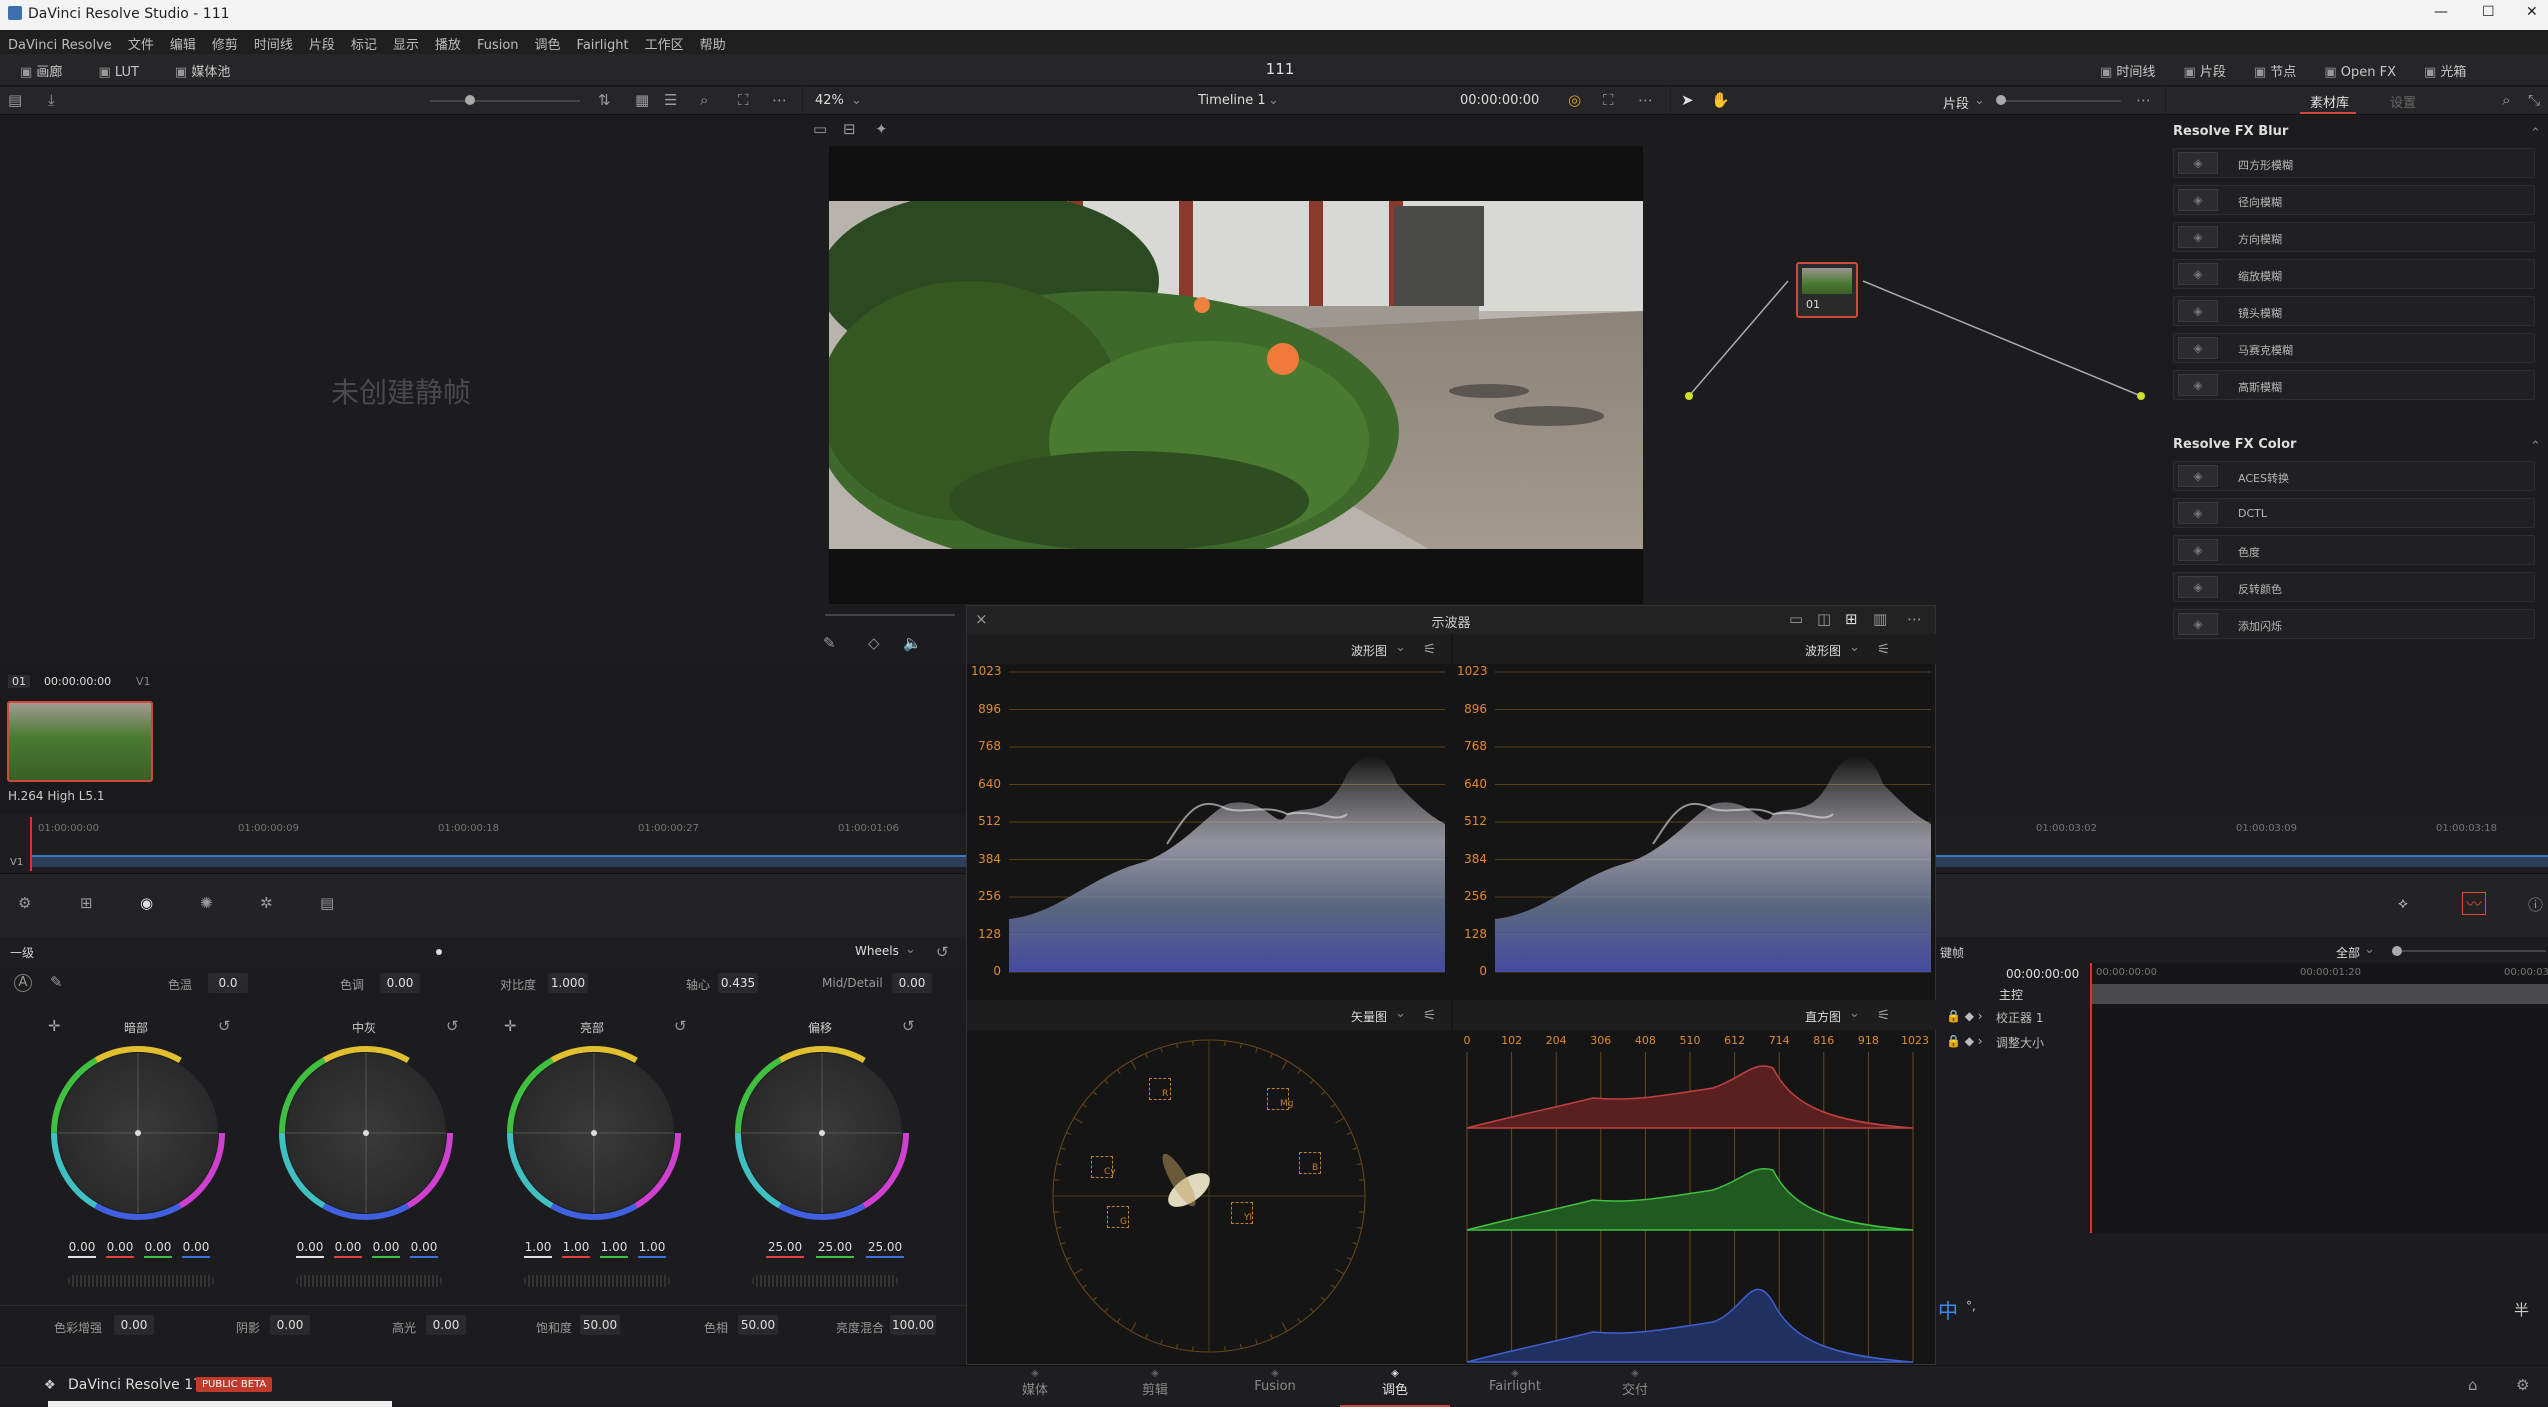 The width and height of the screenshot is (2548, 1407). Describe the element at coordinates (2535, 446) in the screenshot. I see `chevron-up-icon: ⌃` at that location.